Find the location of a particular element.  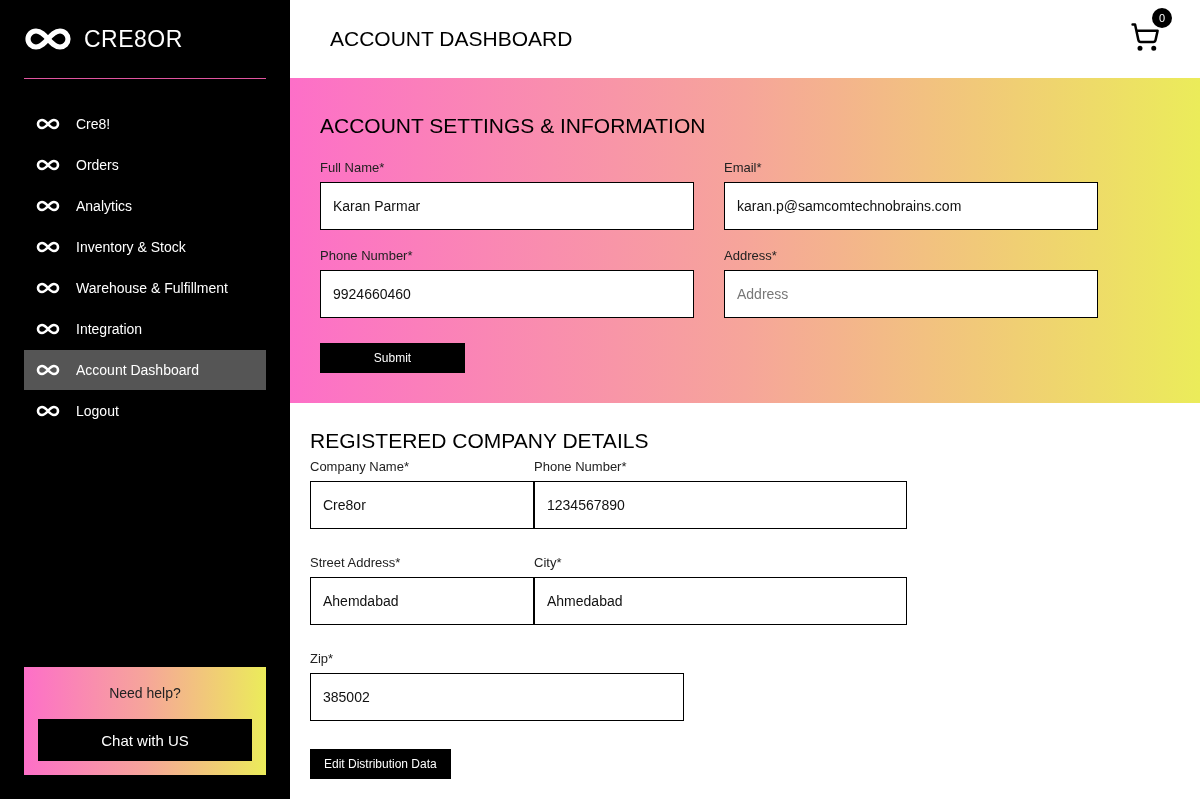

input-field: Ahemdabad is located at coordinates (422, 601).